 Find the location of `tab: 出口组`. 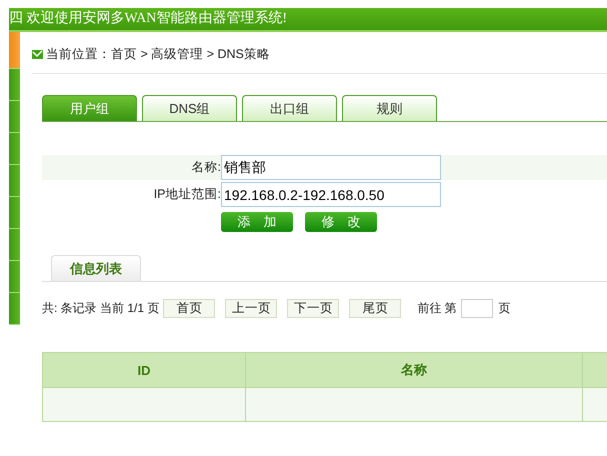

tab: 出口组 is located at coordinates (289, 108).